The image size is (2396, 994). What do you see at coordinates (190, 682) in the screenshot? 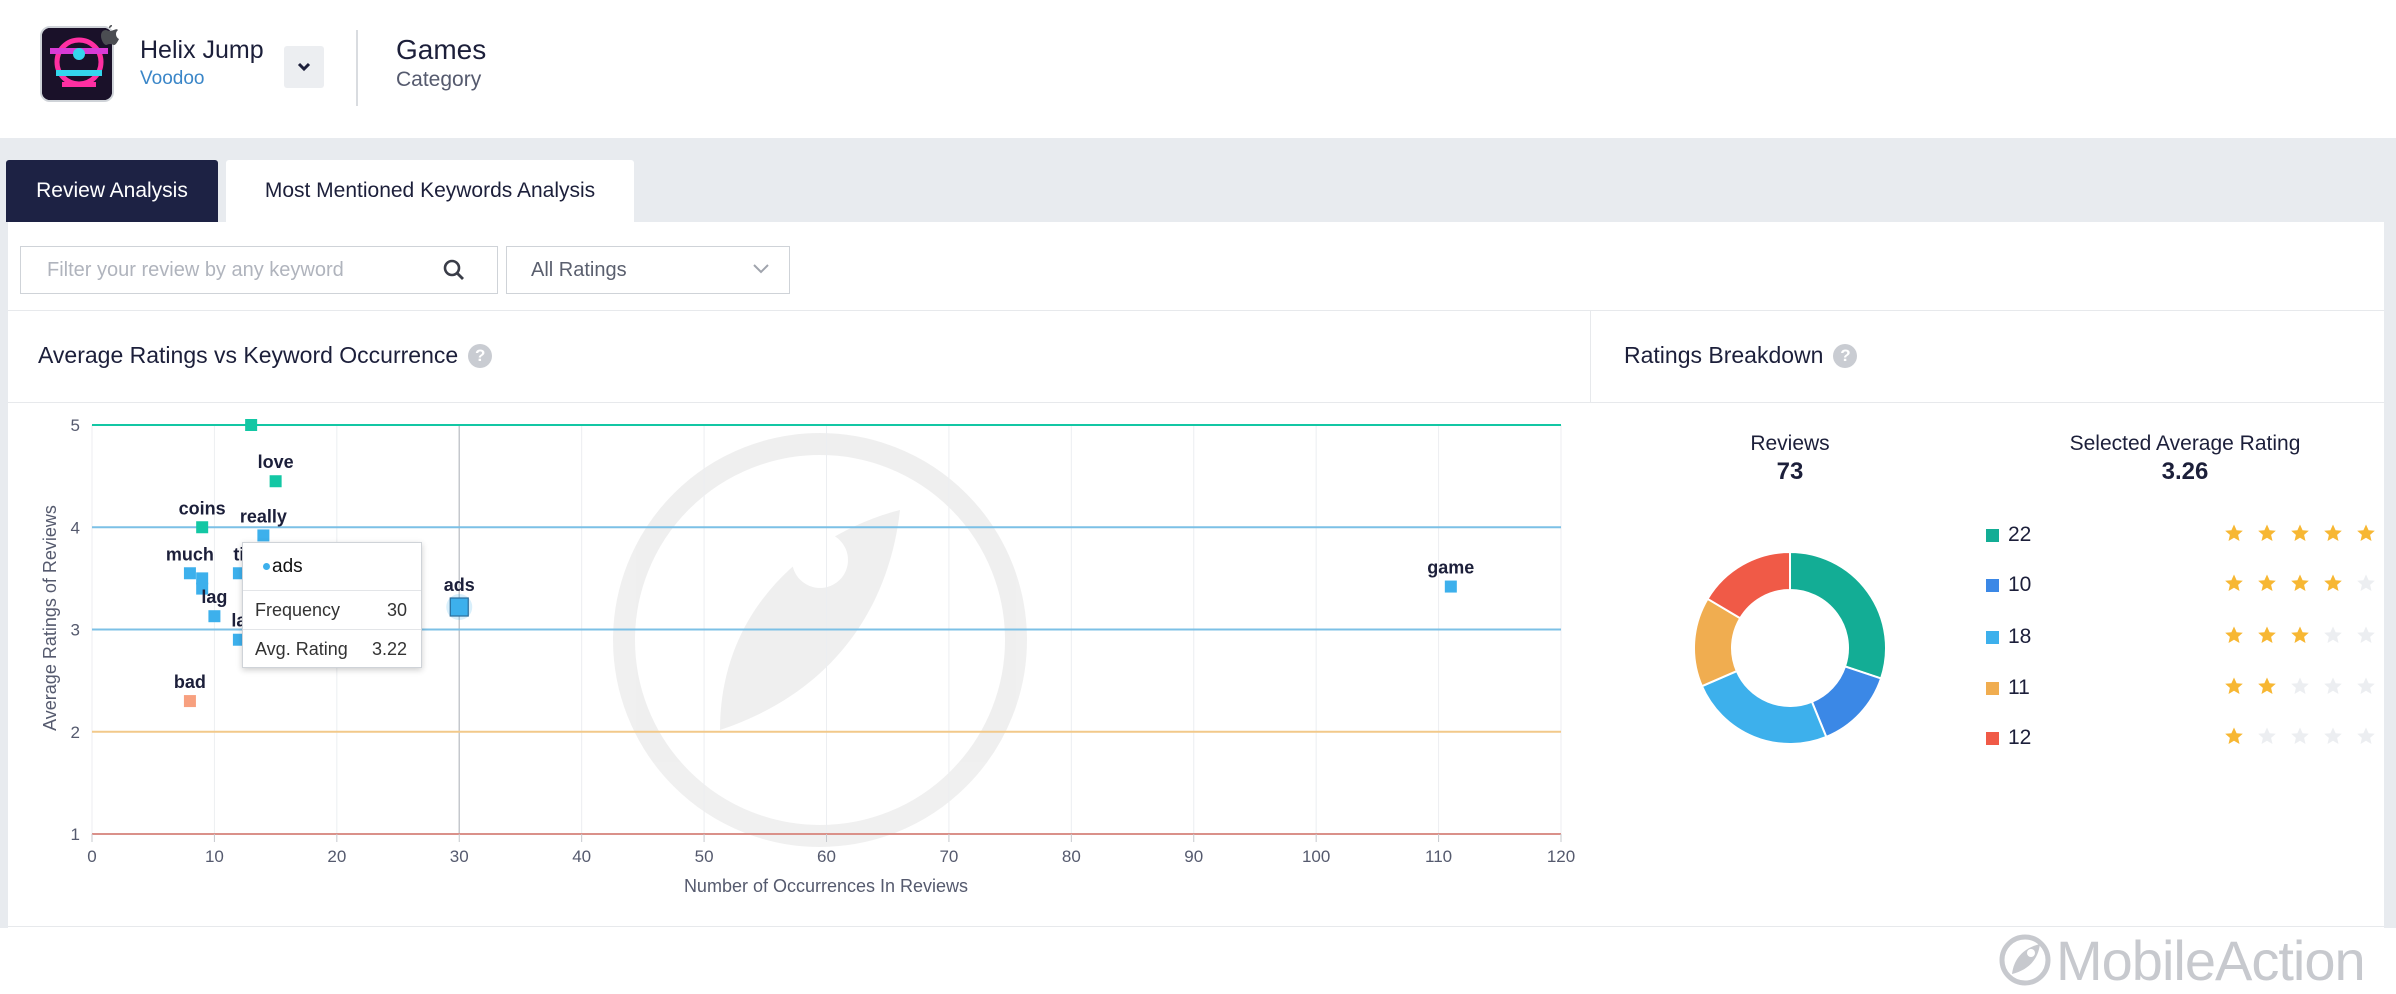
I see `point-label: bad` at bounding box center [190, 682].